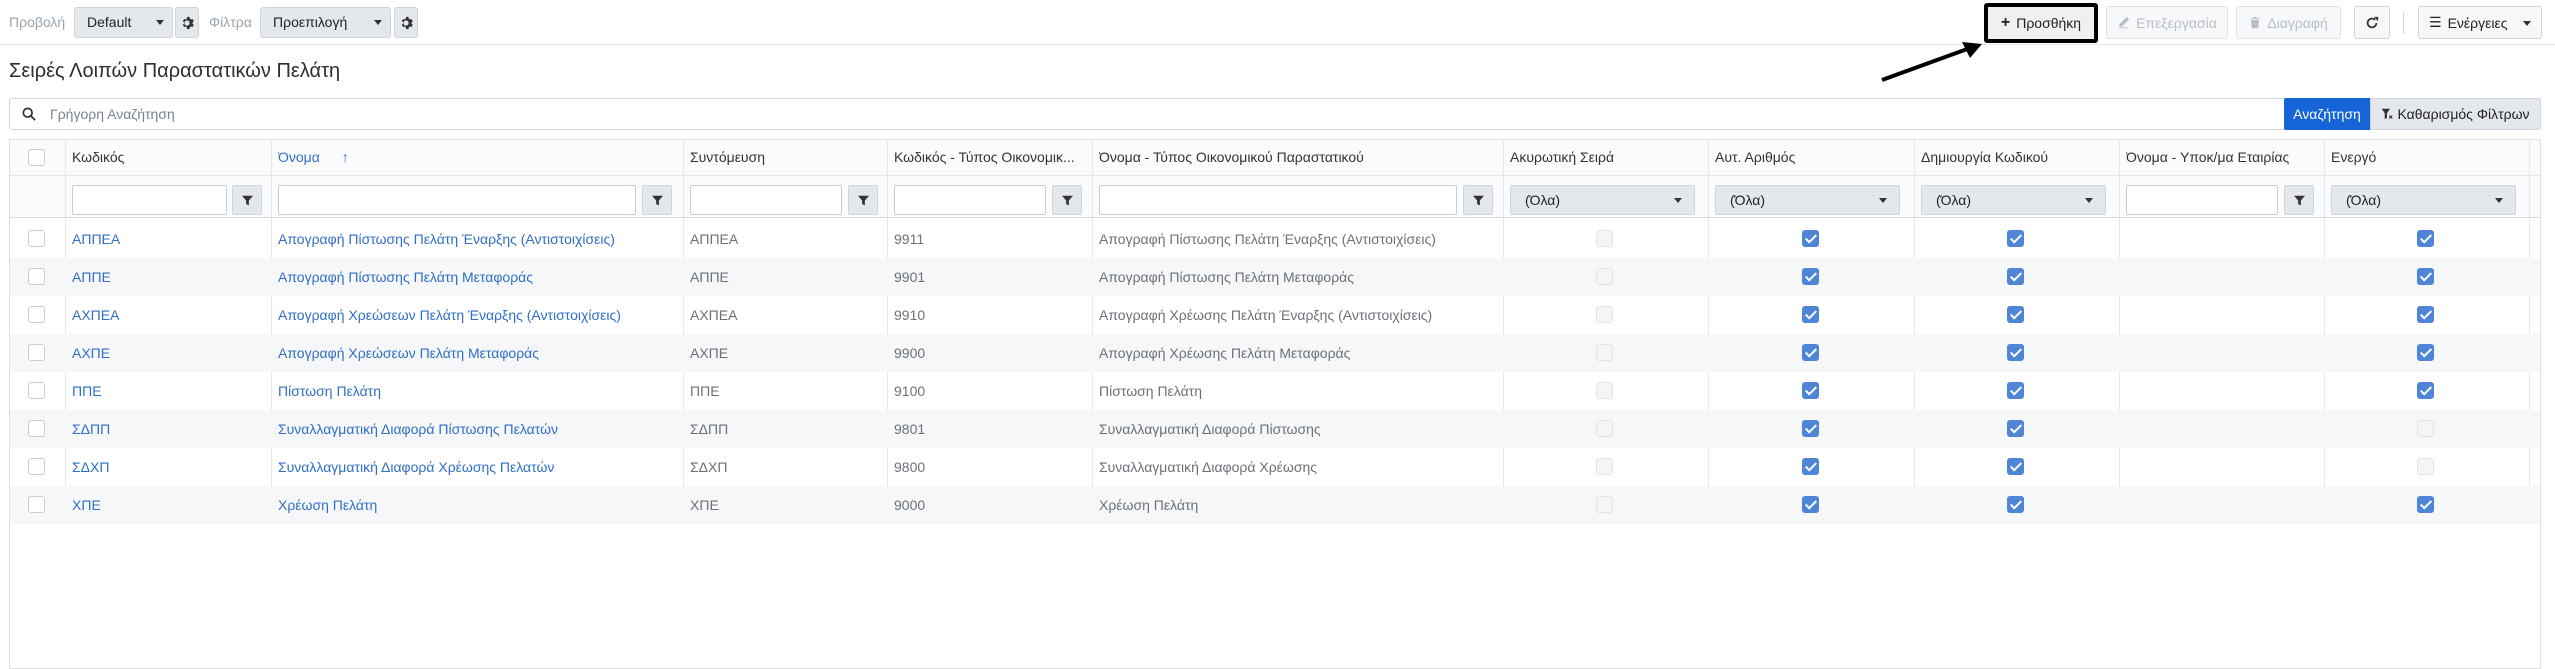 The image size is (2555, 669). What do you see at coordinates (1160, 114) in the screenshot?
I see `quick-search-input` at bounding box center [1160, 114].